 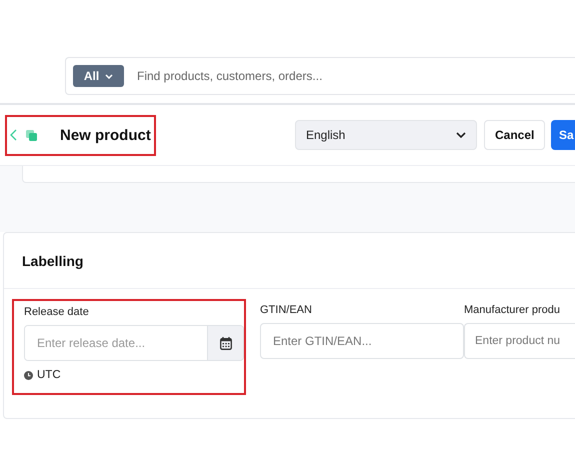 What do you see at coordinates (31, 135) in the screenshot?
I see `copy-icon` at bounding box center [31, 135].